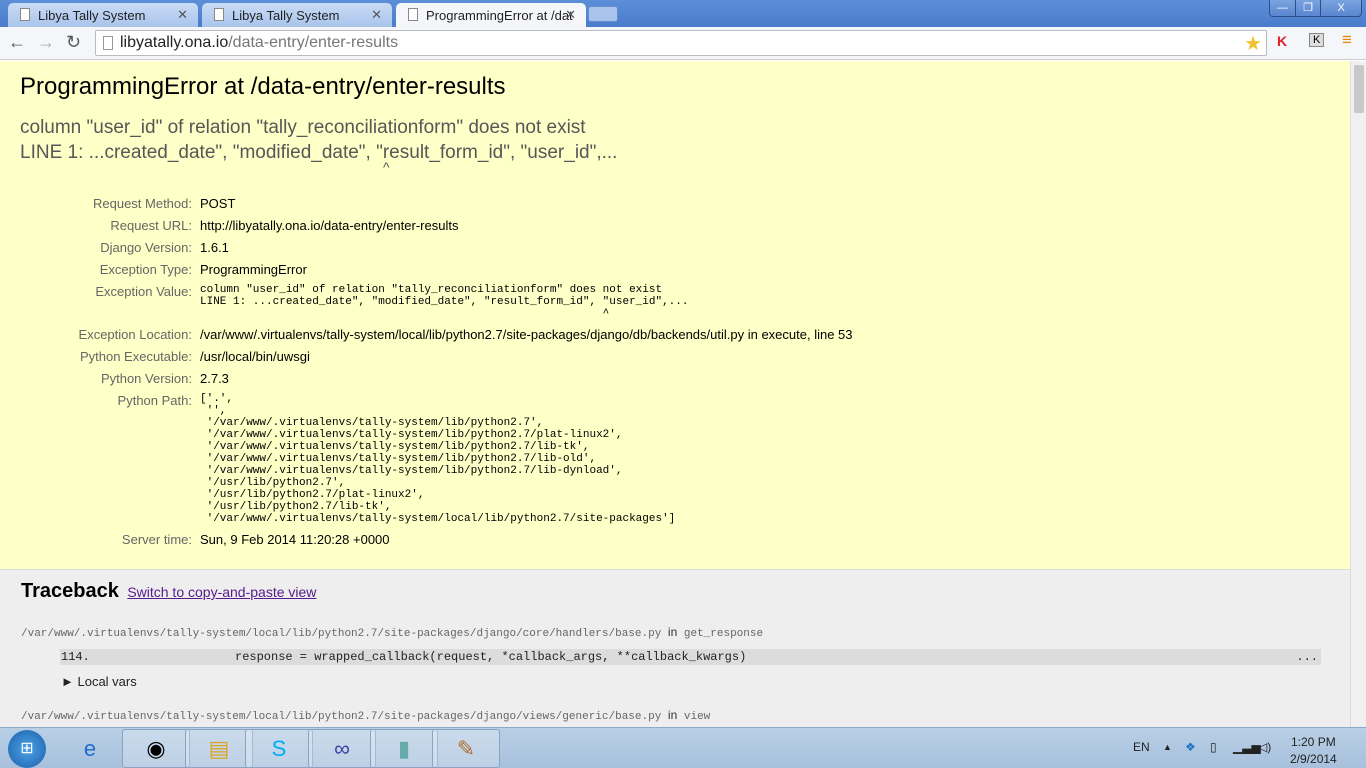 The image size is (1366, 768). What do you see at coordinates (214, 378) in the screenshot?
I see `meta-value: 2.7.3` at bounding box center [214, 378].